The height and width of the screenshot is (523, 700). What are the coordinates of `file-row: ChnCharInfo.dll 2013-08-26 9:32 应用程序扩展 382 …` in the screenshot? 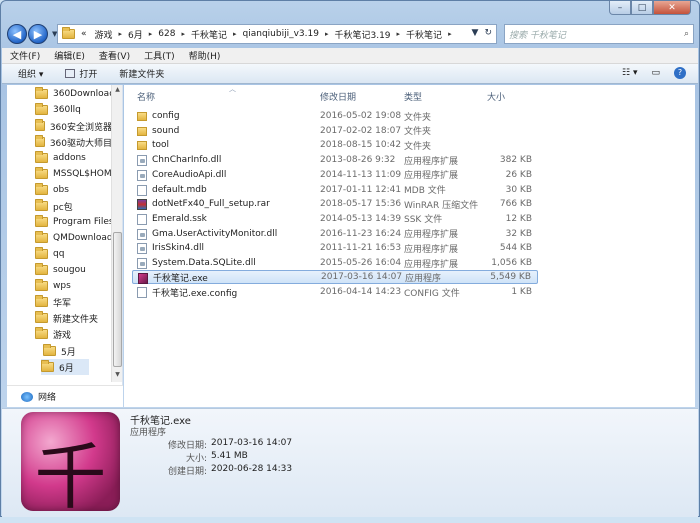 It's located at (335, 160).